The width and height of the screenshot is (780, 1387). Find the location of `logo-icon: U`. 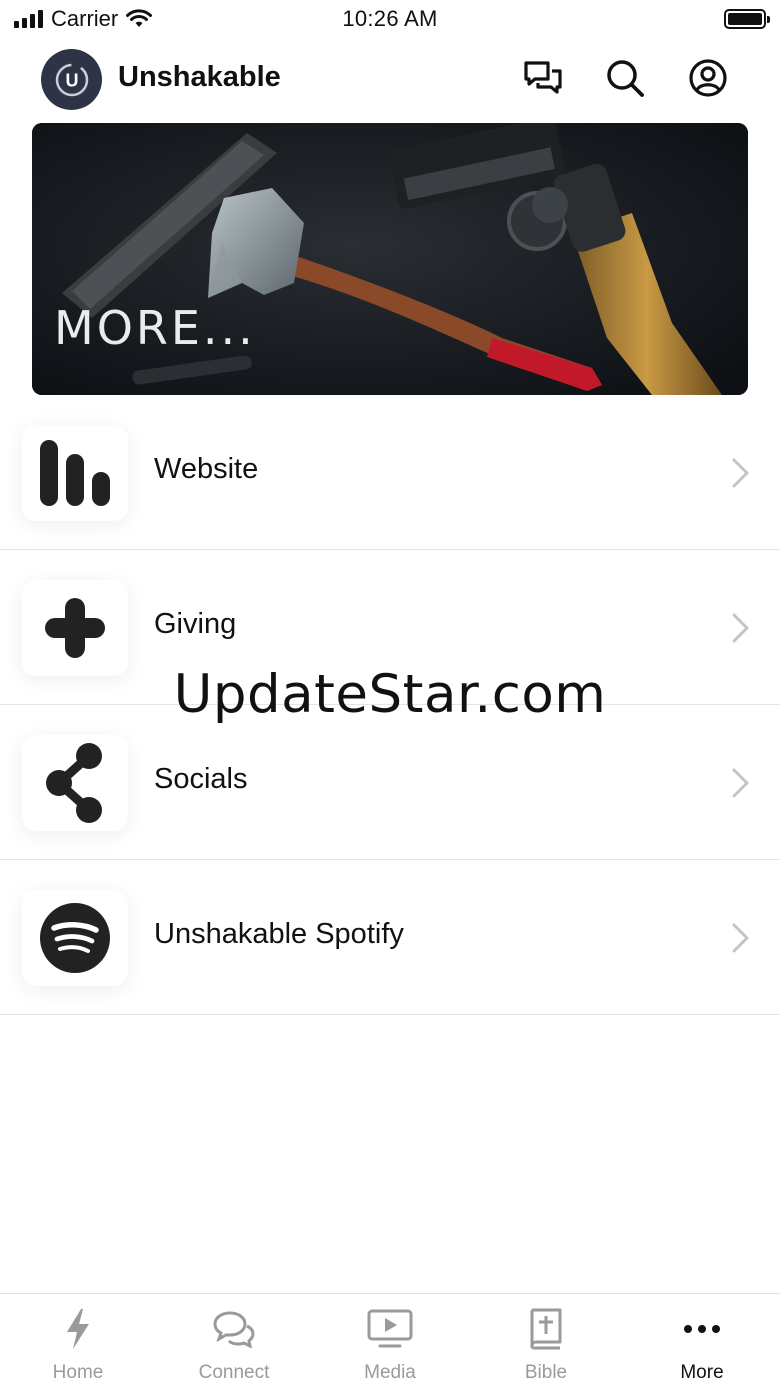

logo-icon: U is located at coordinates (71, 79).